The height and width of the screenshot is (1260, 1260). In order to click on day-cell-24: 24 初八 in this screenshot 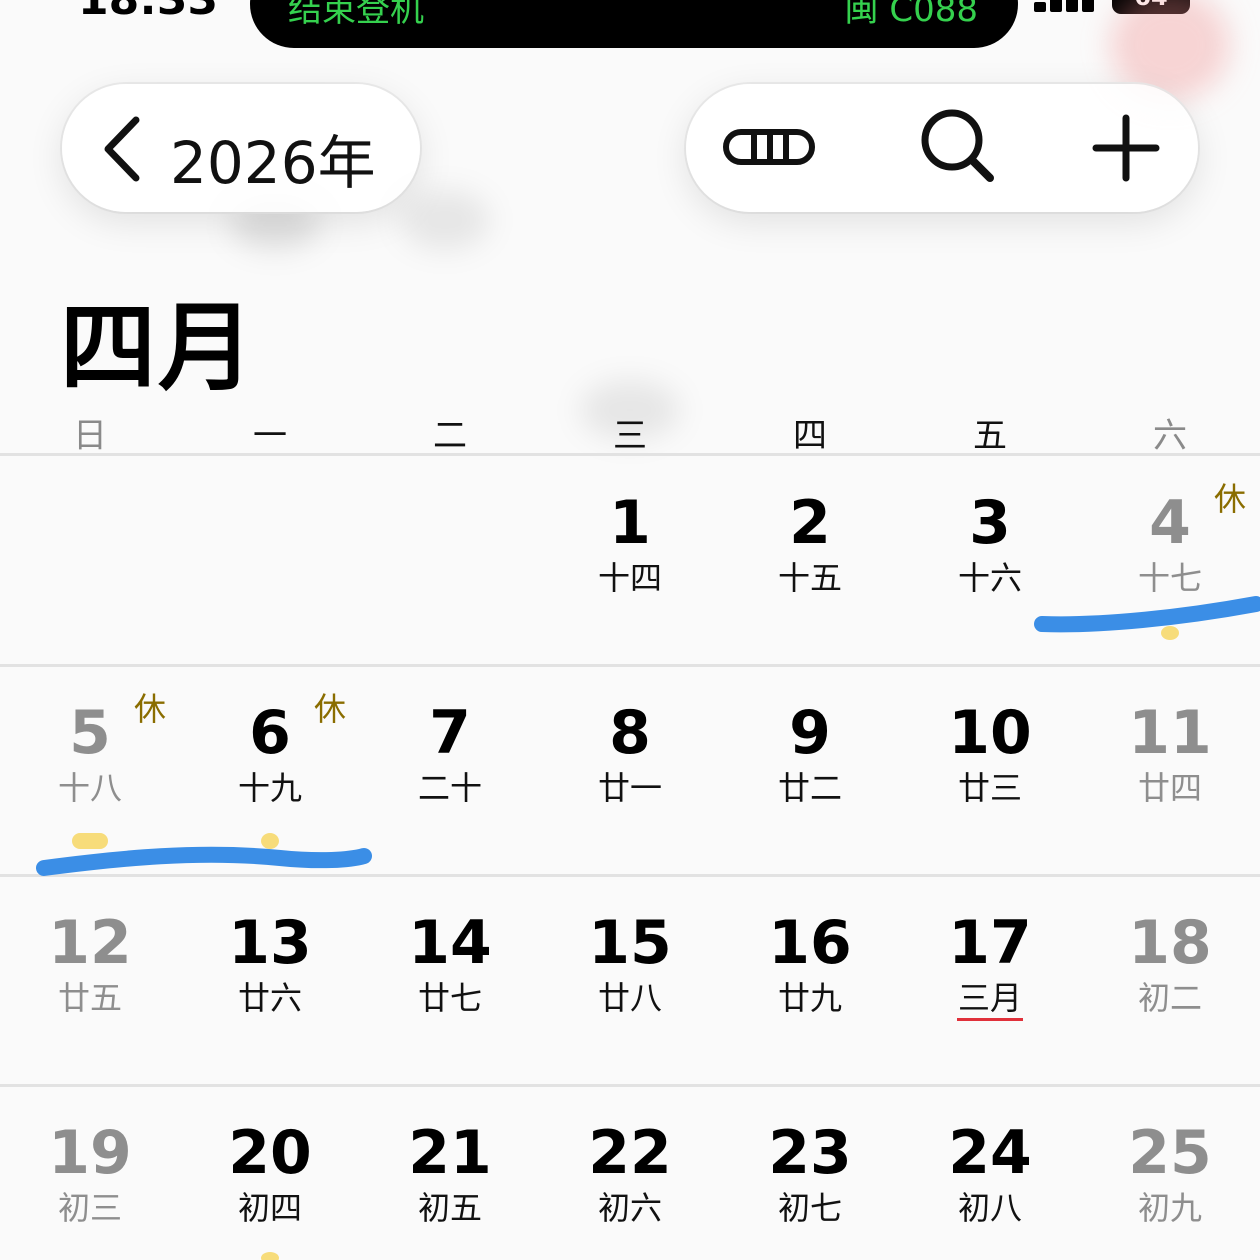, I will do `click(990, 1174)`.